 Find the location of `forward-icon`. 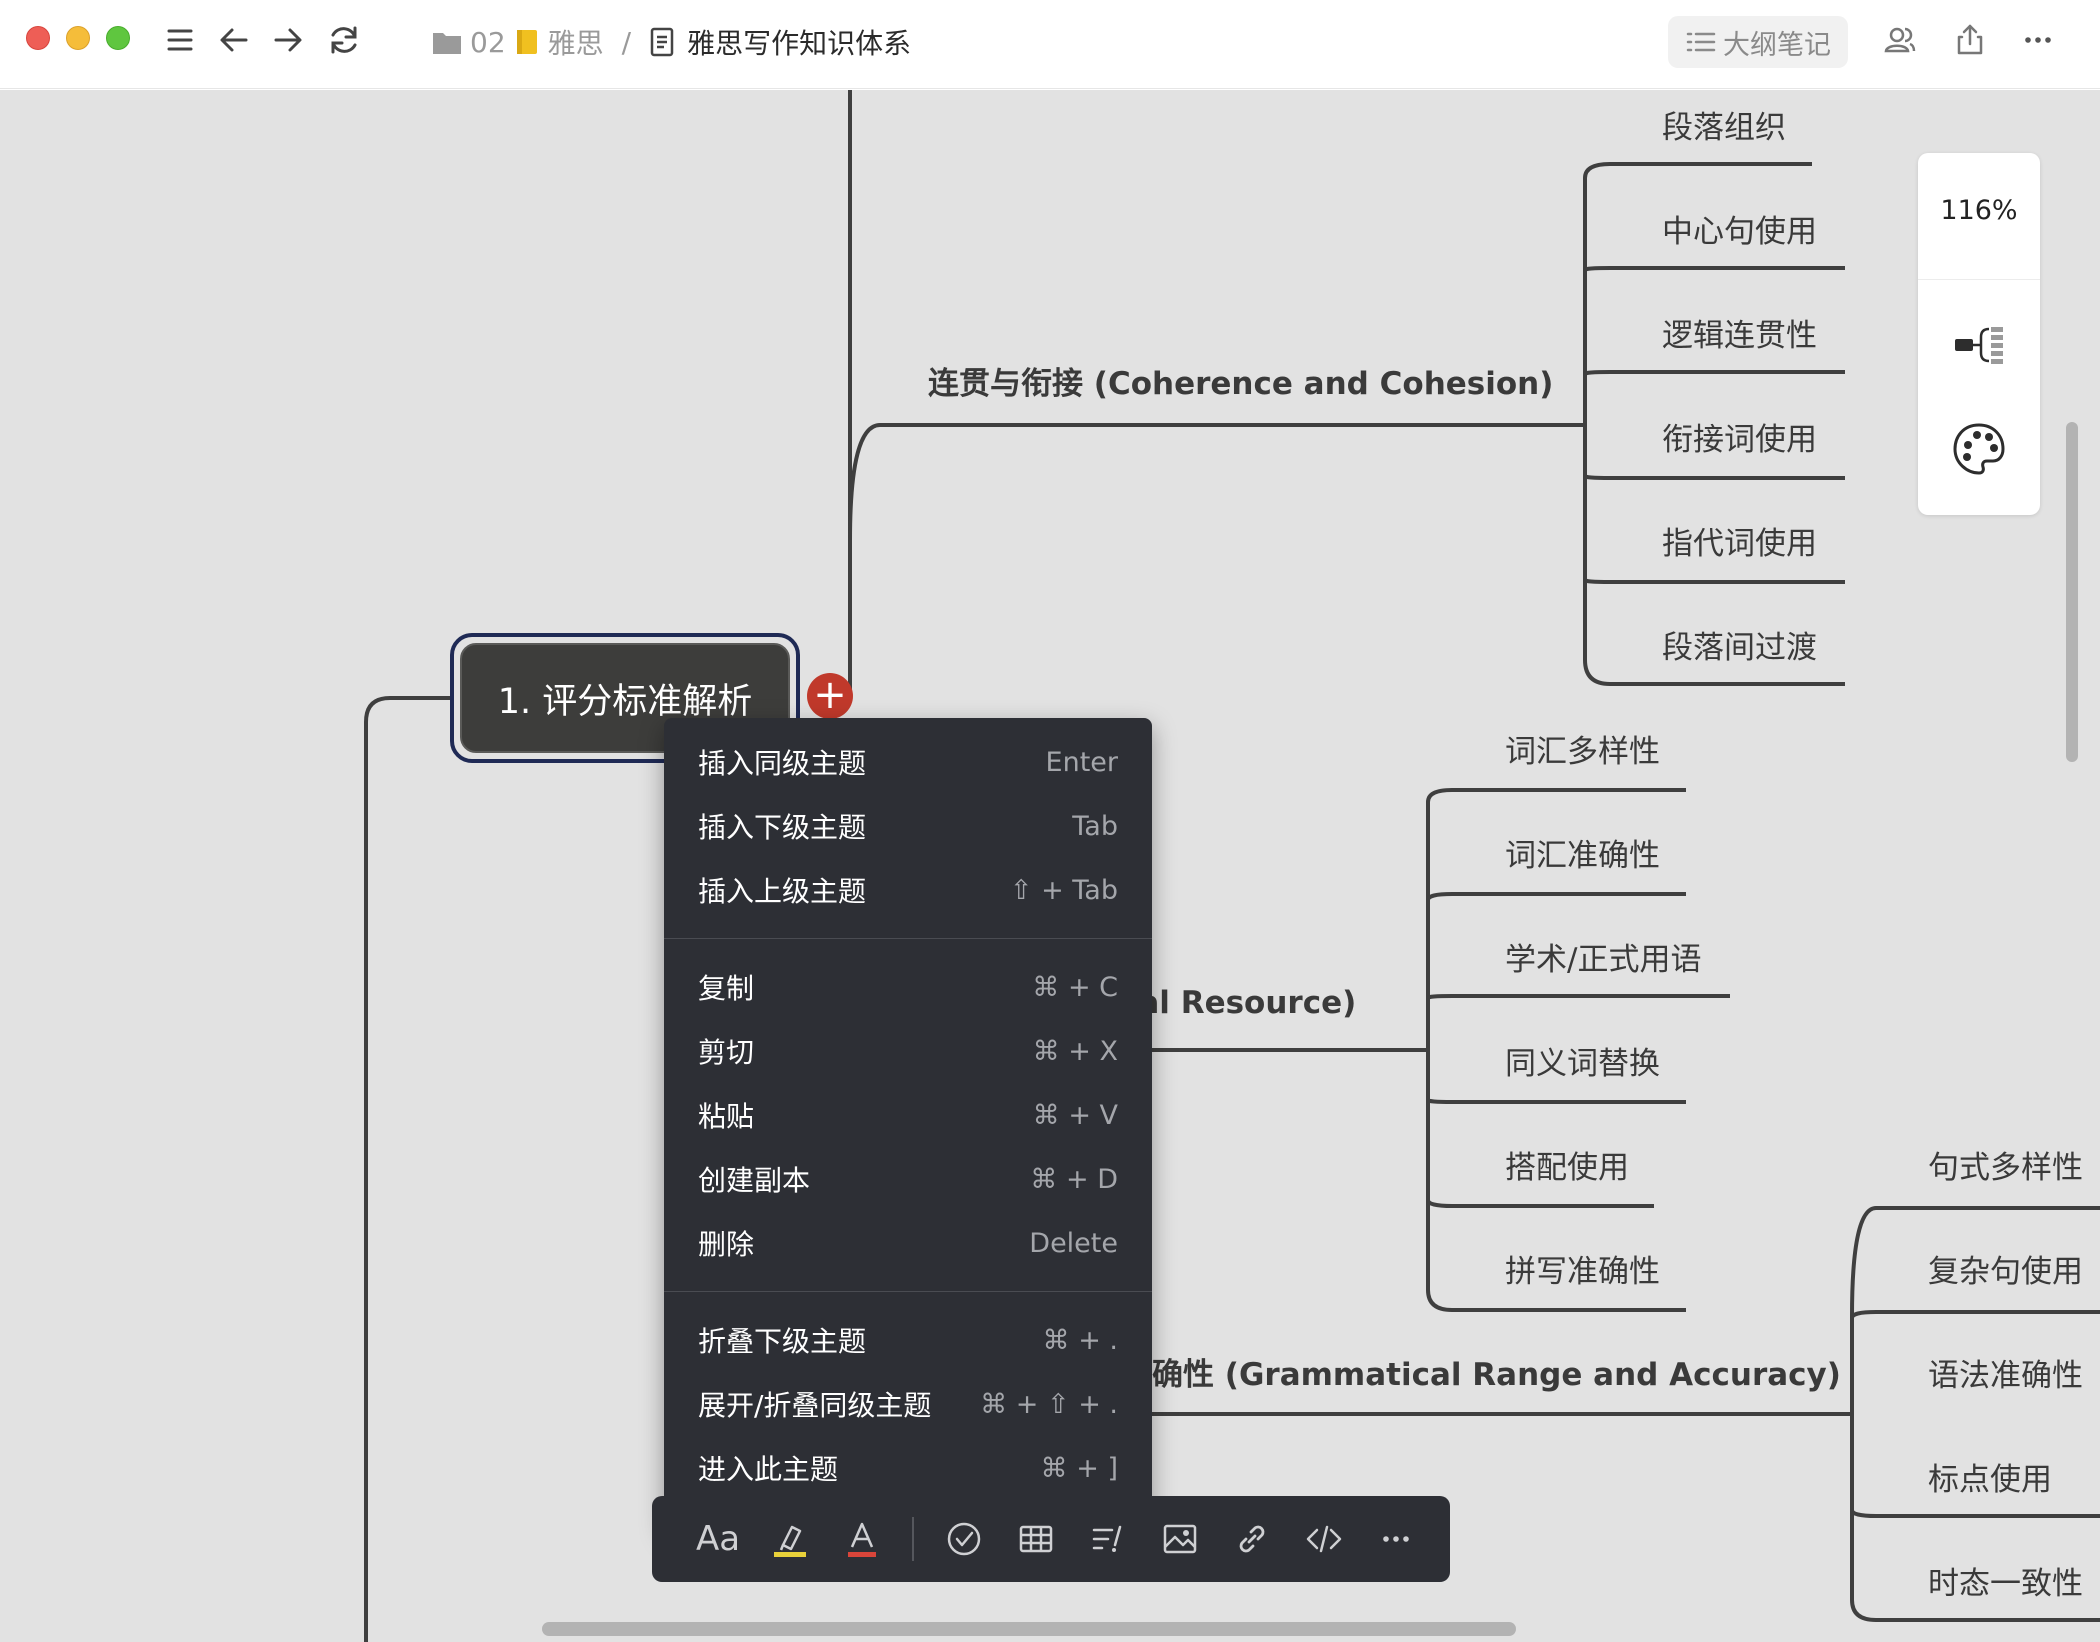

forward-icon is located at coordinates (288, 40).